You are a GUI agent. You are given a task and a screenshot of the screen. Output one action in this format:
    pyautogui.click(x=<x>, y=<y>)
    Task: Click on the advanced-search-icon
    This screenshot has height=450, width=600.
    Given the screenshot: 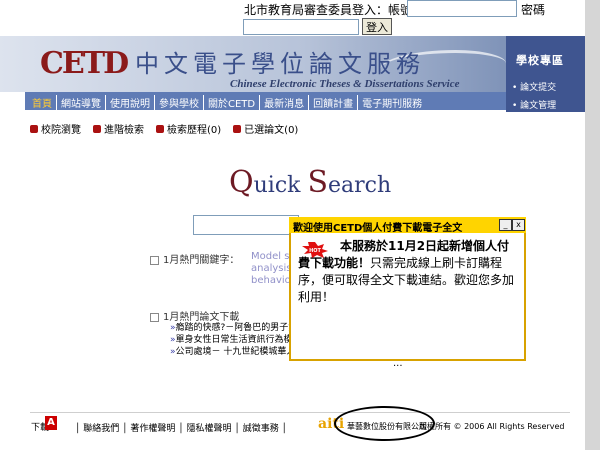 What is the action you would take?
    pyautogui.click(x=97, y=128)
    